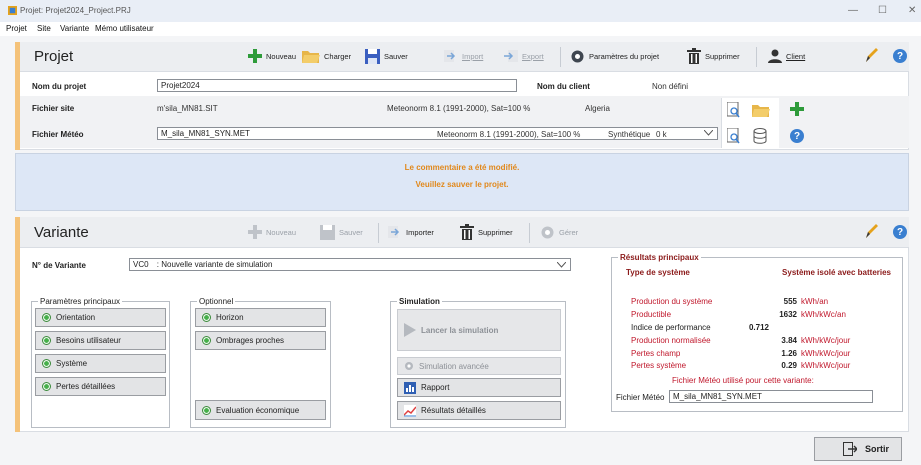  Describe the element at coordinates (877, 449) in the screenshot. I see `sortir-label: Sortir` at that location.